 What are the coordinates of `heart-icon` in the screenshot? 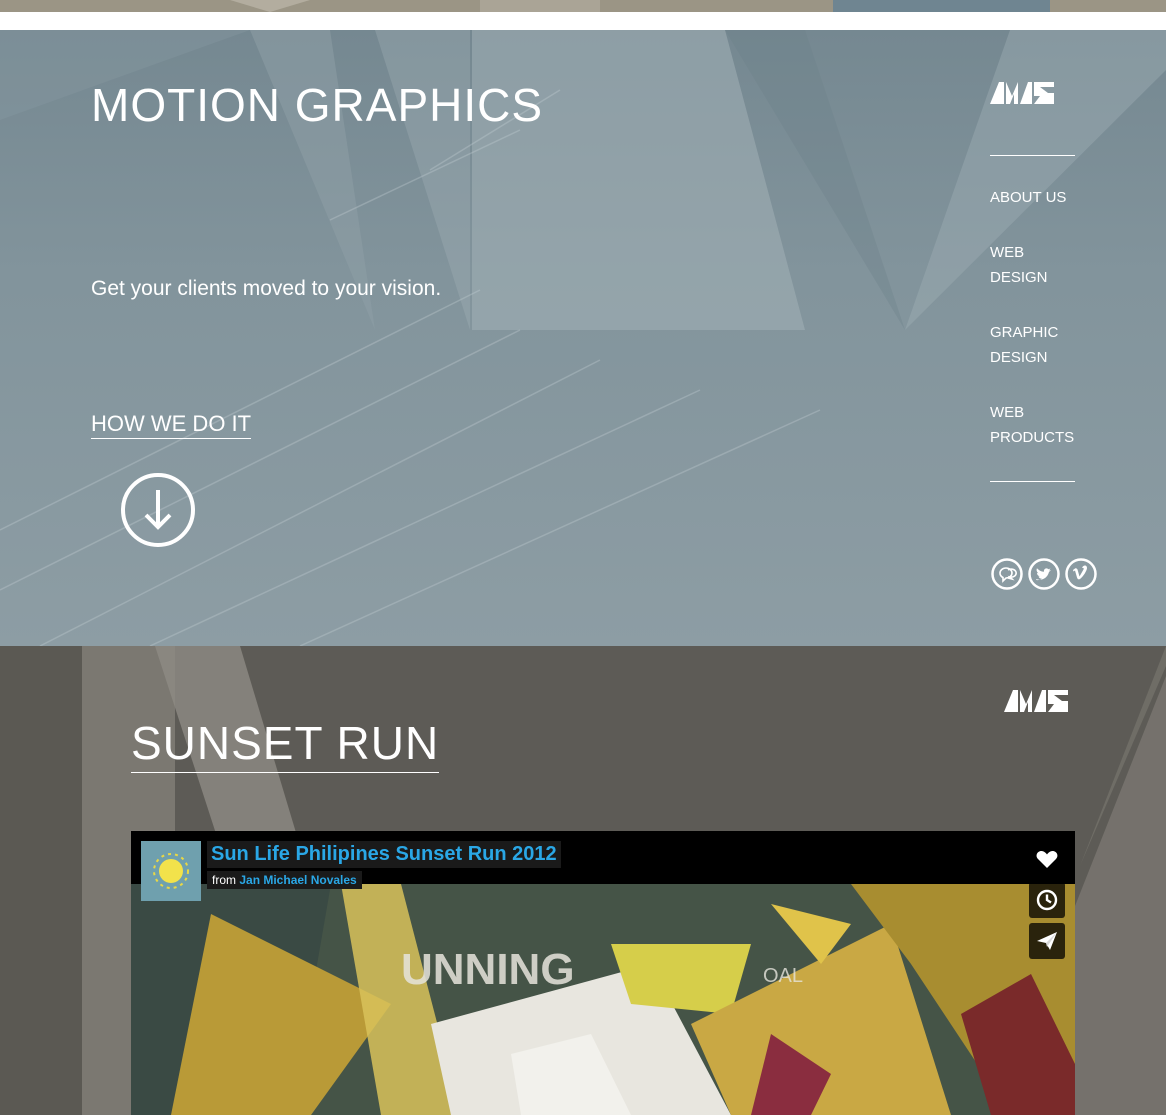 It's located at (1047, 859).